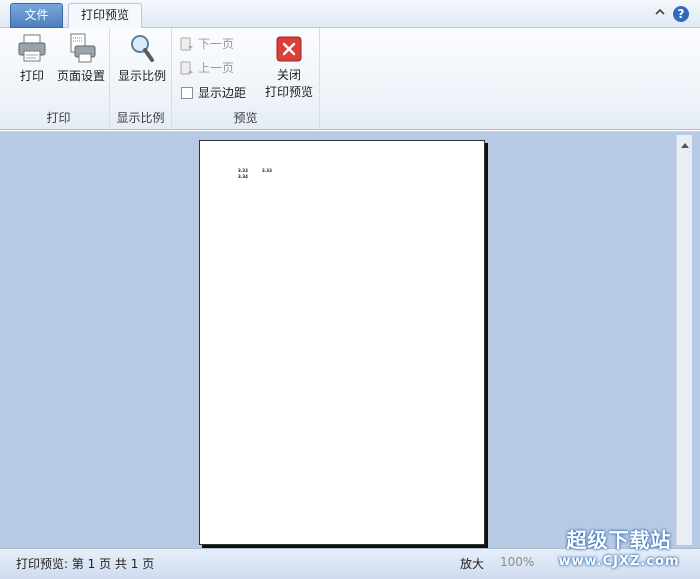 Image resolution: width=700 pixels, height=579 pixels. Describe the element at coordinates (216, 44) in the screenshot. I see `next-page-label: 下一页` at that location.